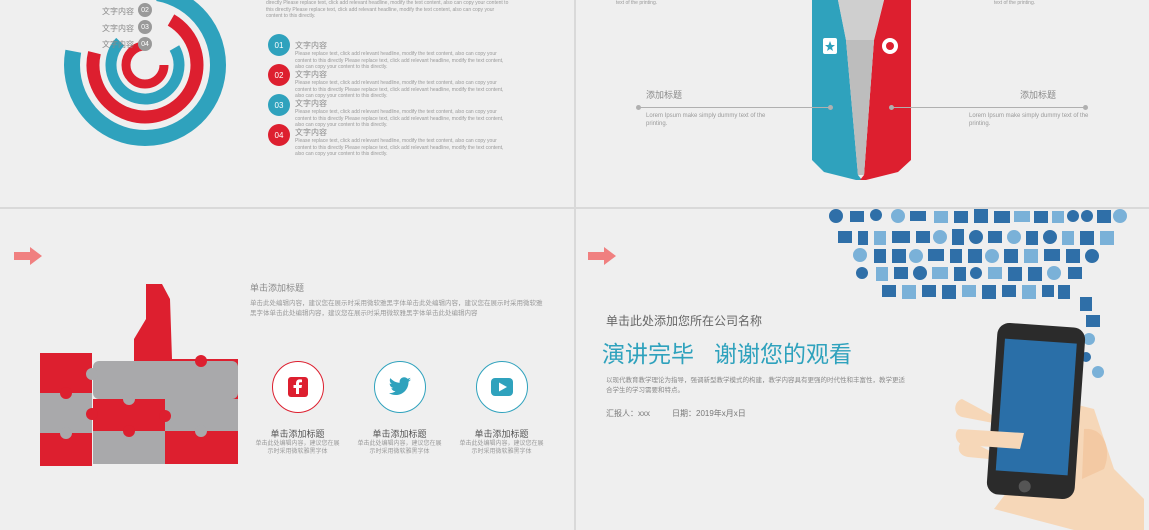  Describe the element at coordinates (961, 217) in the screenshot. I see `tv-icon` at that location.